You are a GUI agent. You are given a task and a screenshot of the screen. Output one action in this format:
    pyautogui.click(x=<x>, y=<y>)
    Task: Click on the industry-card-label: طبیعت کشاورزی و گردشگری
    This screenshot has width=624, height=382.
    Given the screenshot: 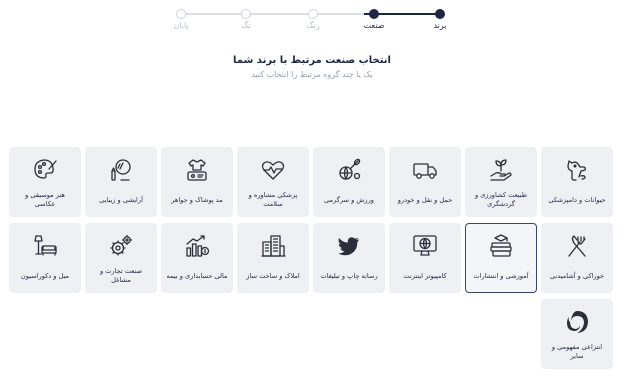 What is the action you would take?
    pyautogui.click(x=500, y=199)
    